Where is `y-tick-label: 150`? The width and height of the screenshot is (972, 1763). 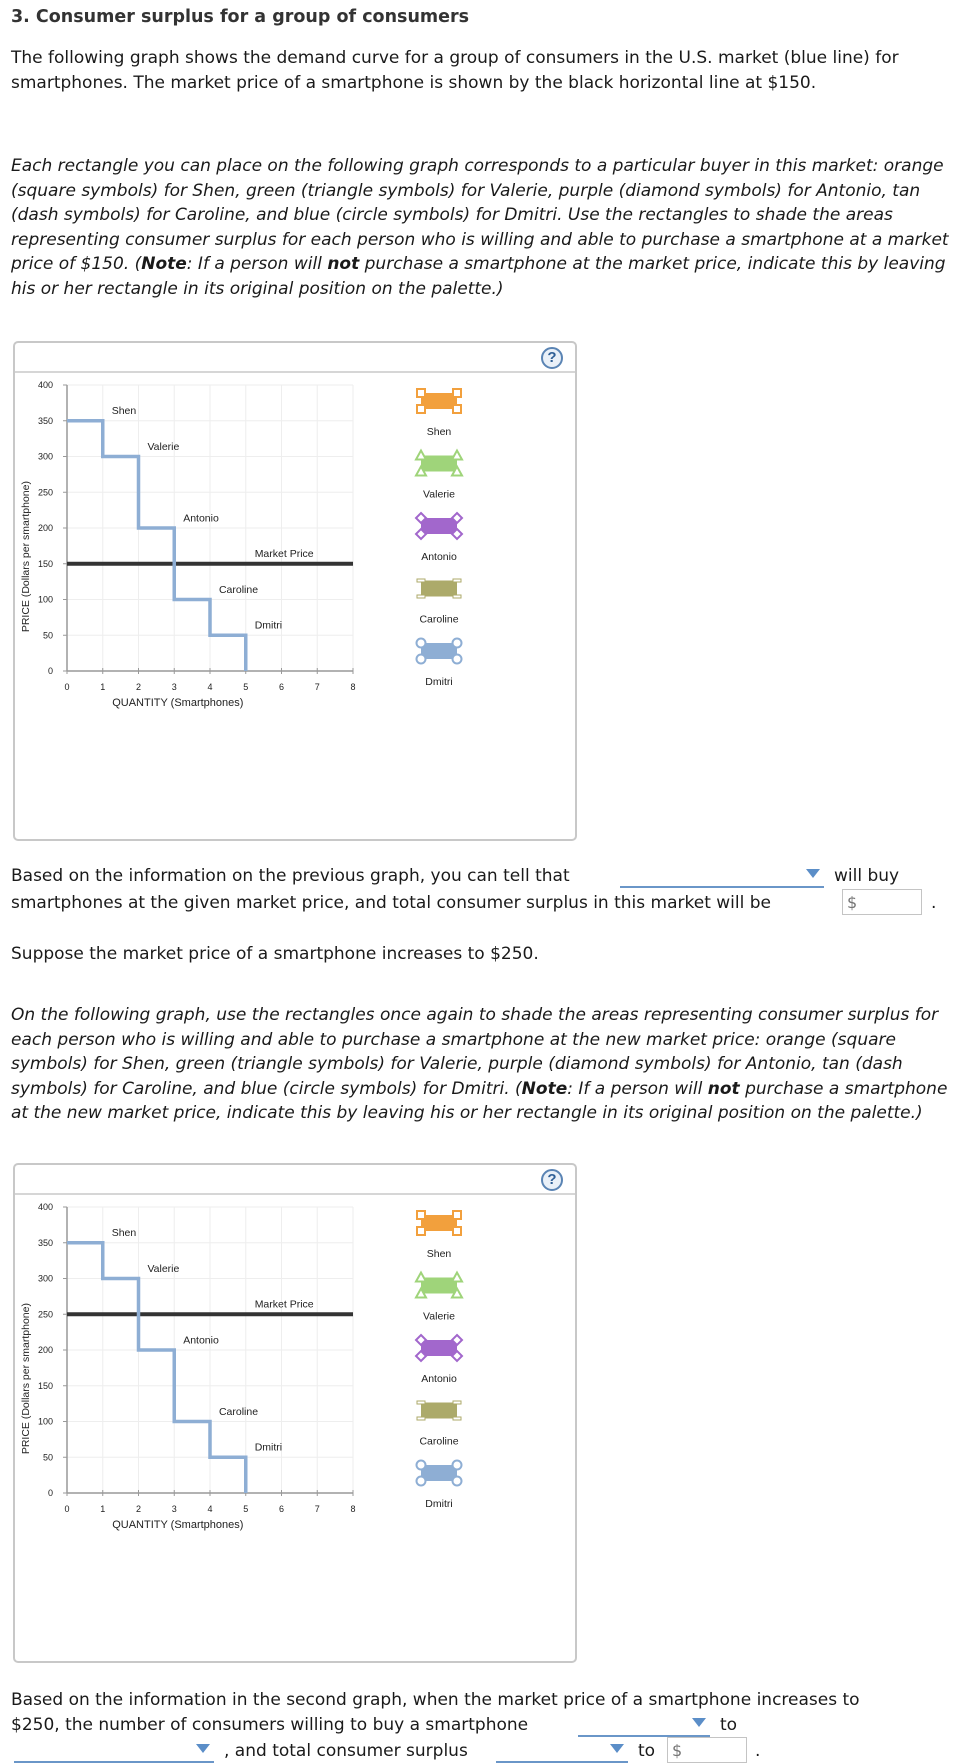 y-tick-label: 150 is located at coordinates (45, 564).